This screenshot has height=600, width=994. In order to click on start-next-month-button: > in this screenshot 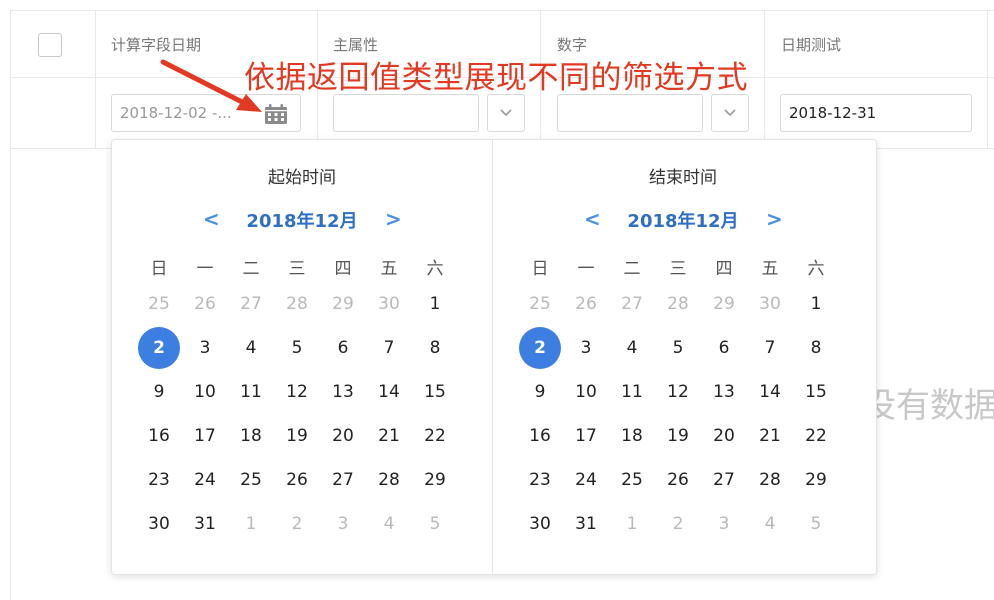, I will do `click(393, 219)`.